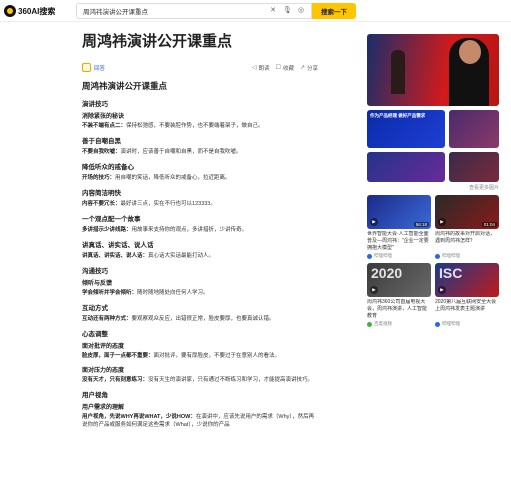 This screenshot has height=500, width=511. Describe the element at coordinates (398, 115) in the screenshot. I see `thumb-caption: 作为产品经理 做好产品需求` at that location.